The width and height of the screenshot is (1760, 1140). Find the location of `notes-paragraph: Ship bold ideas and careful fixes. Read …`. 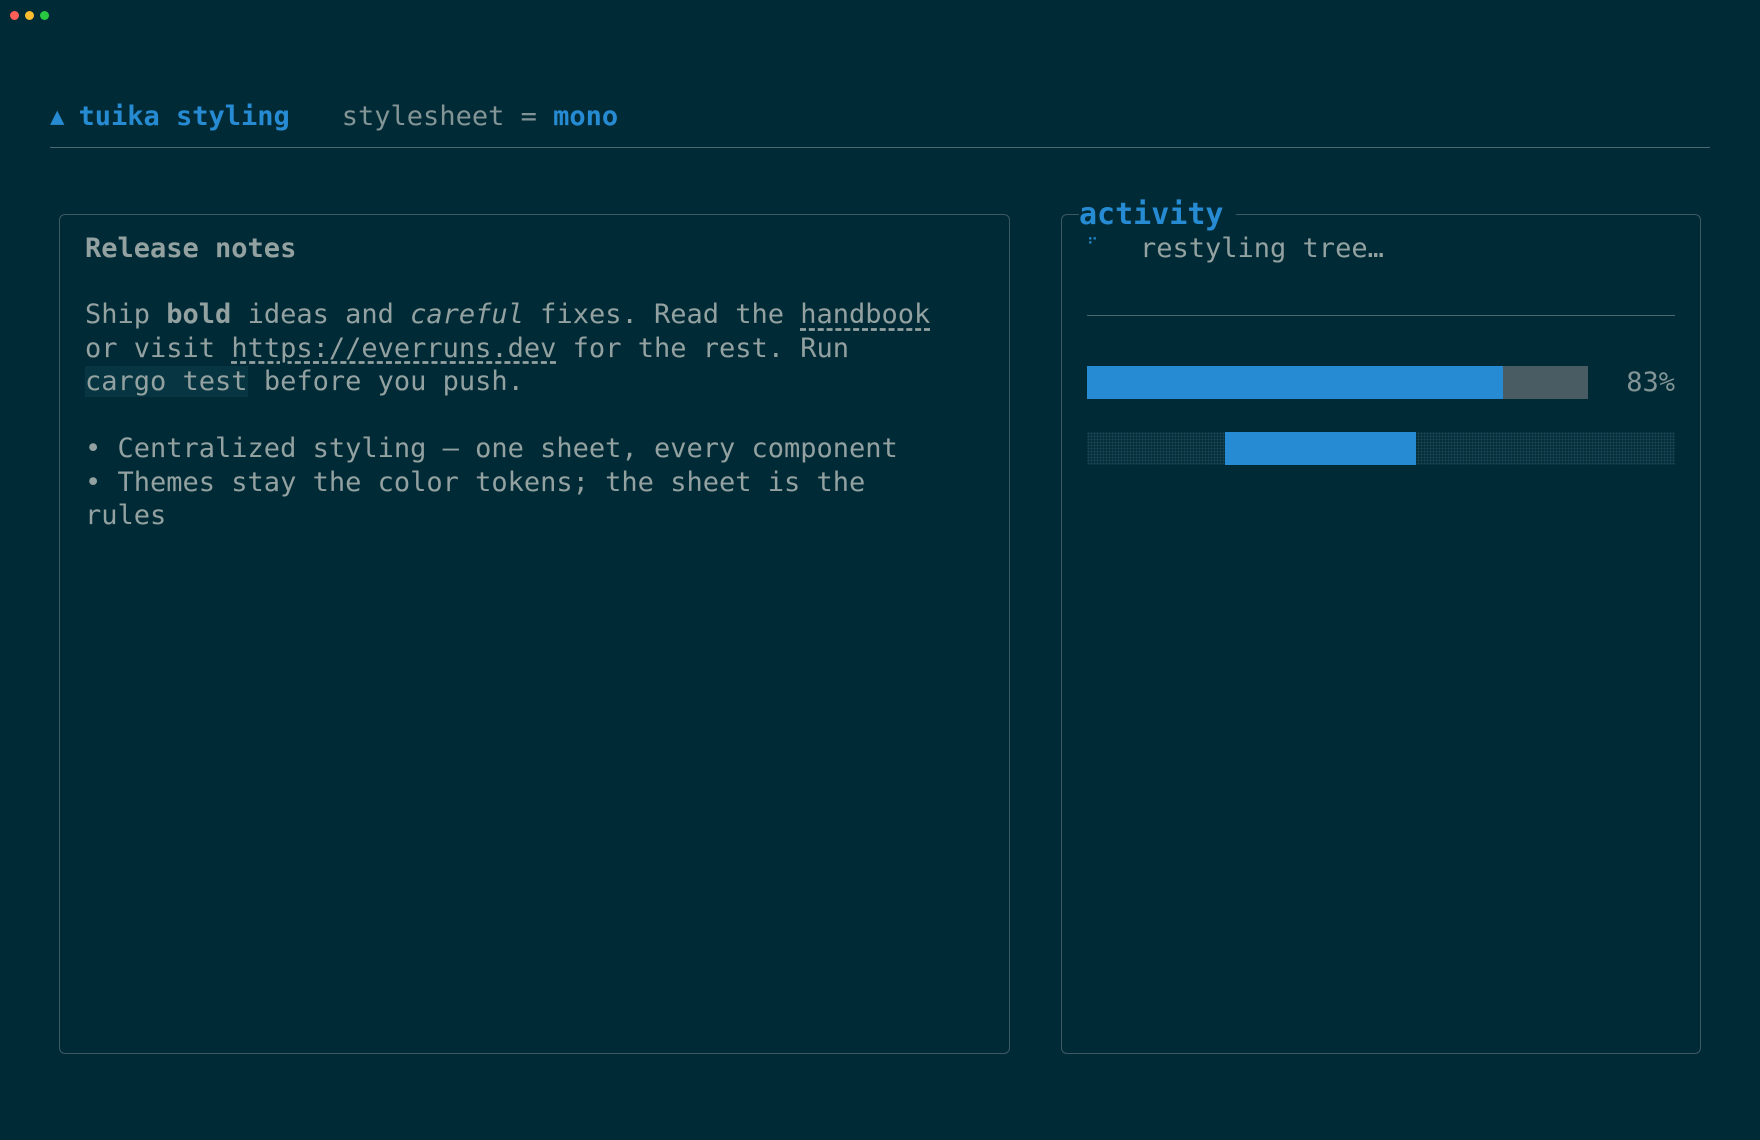

notes-paragraph: Ship bold ideas and careful fixes. Read … is located at coordinates (508, 348).